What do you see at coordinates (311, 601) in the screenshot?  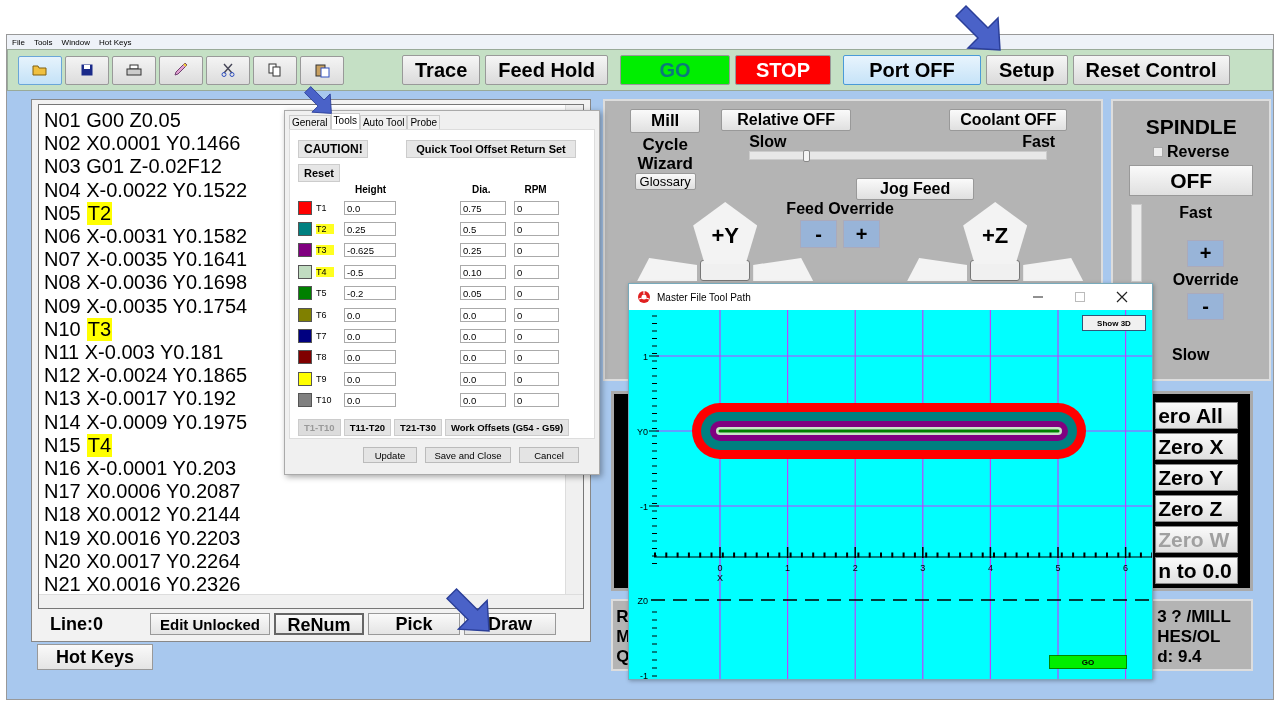 I see `horizontal-scrollbar` at bounding box center [311, 601].